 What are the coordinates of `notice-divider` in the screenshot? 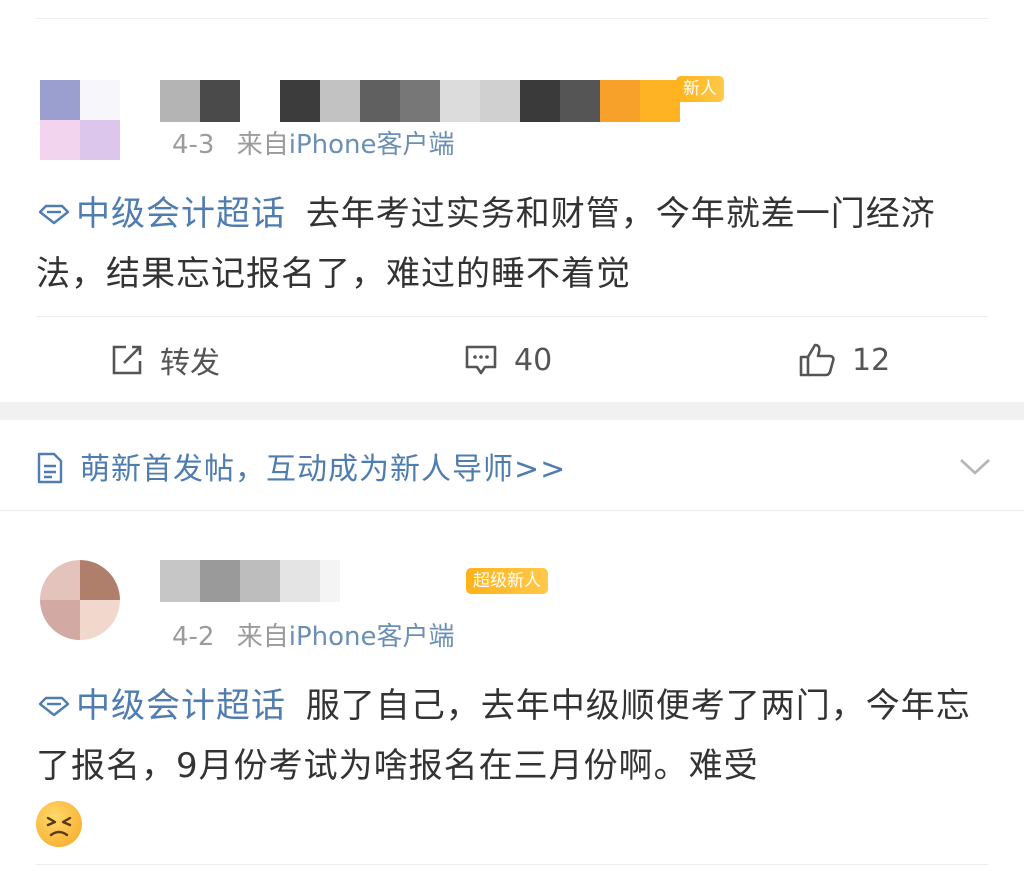 It's located at (512, 510).